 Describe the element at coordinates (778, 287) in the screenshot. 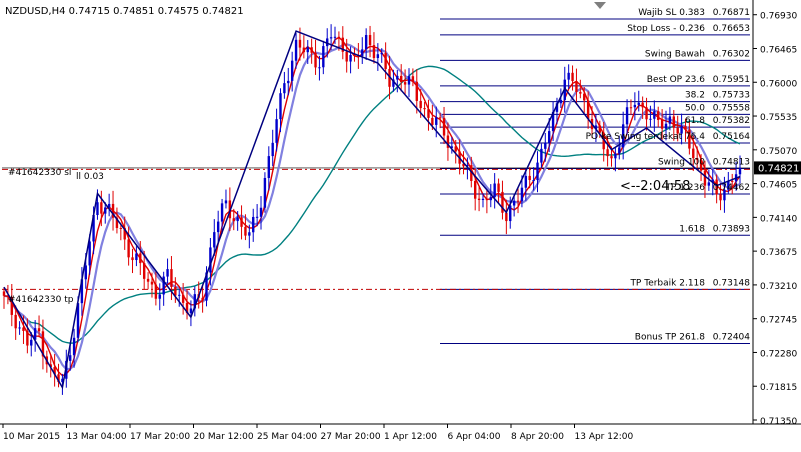

I see `price-tick-label: 0.73210` at that location.